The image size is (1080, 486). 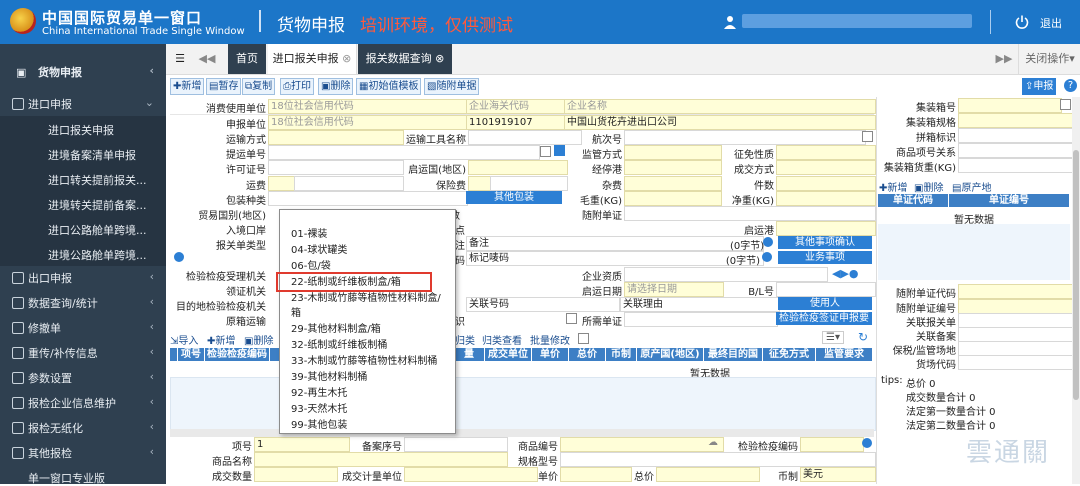 What do you see at coordinates (789, 354) in the screenshot?
I see `col-tax-mode: 征免方式` at bounding box center [789, 354].